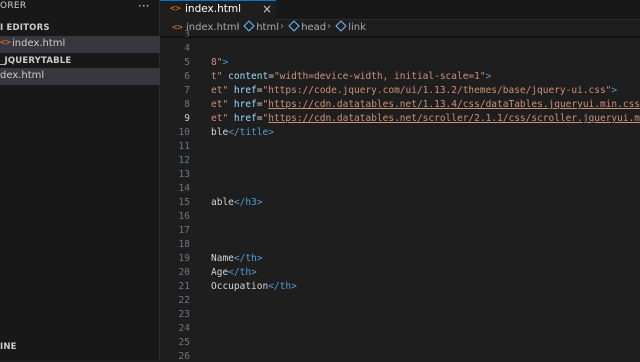 Image resolution: width=640 pixels, height=362 pixels. Describe the element at coordinates (184, 230) in the screenshot. I see `line-number: 17` at that location.